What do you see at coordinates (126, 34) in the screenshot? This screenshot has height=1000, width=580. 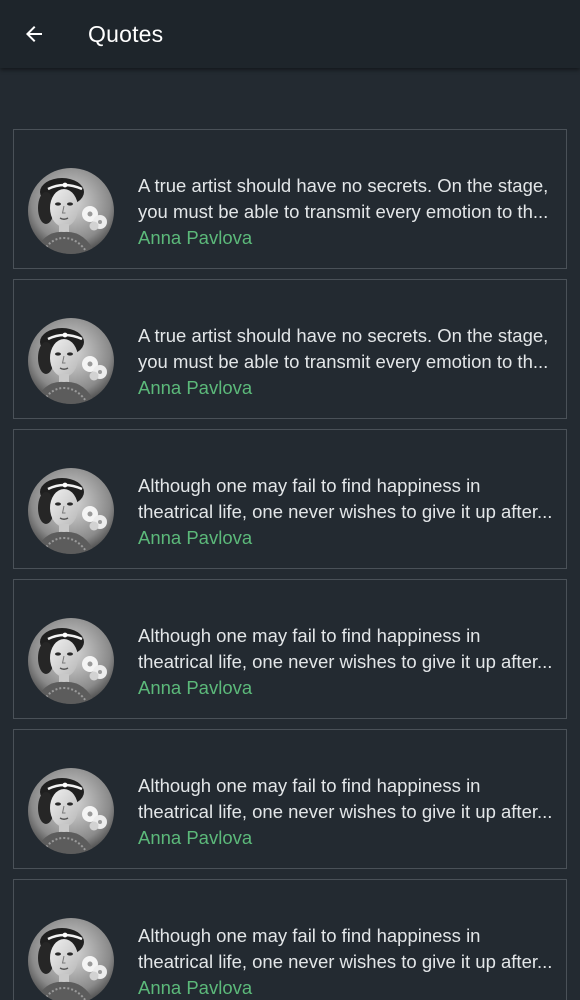 I see `page-title: Quotes` at bounding box center [126, 34].